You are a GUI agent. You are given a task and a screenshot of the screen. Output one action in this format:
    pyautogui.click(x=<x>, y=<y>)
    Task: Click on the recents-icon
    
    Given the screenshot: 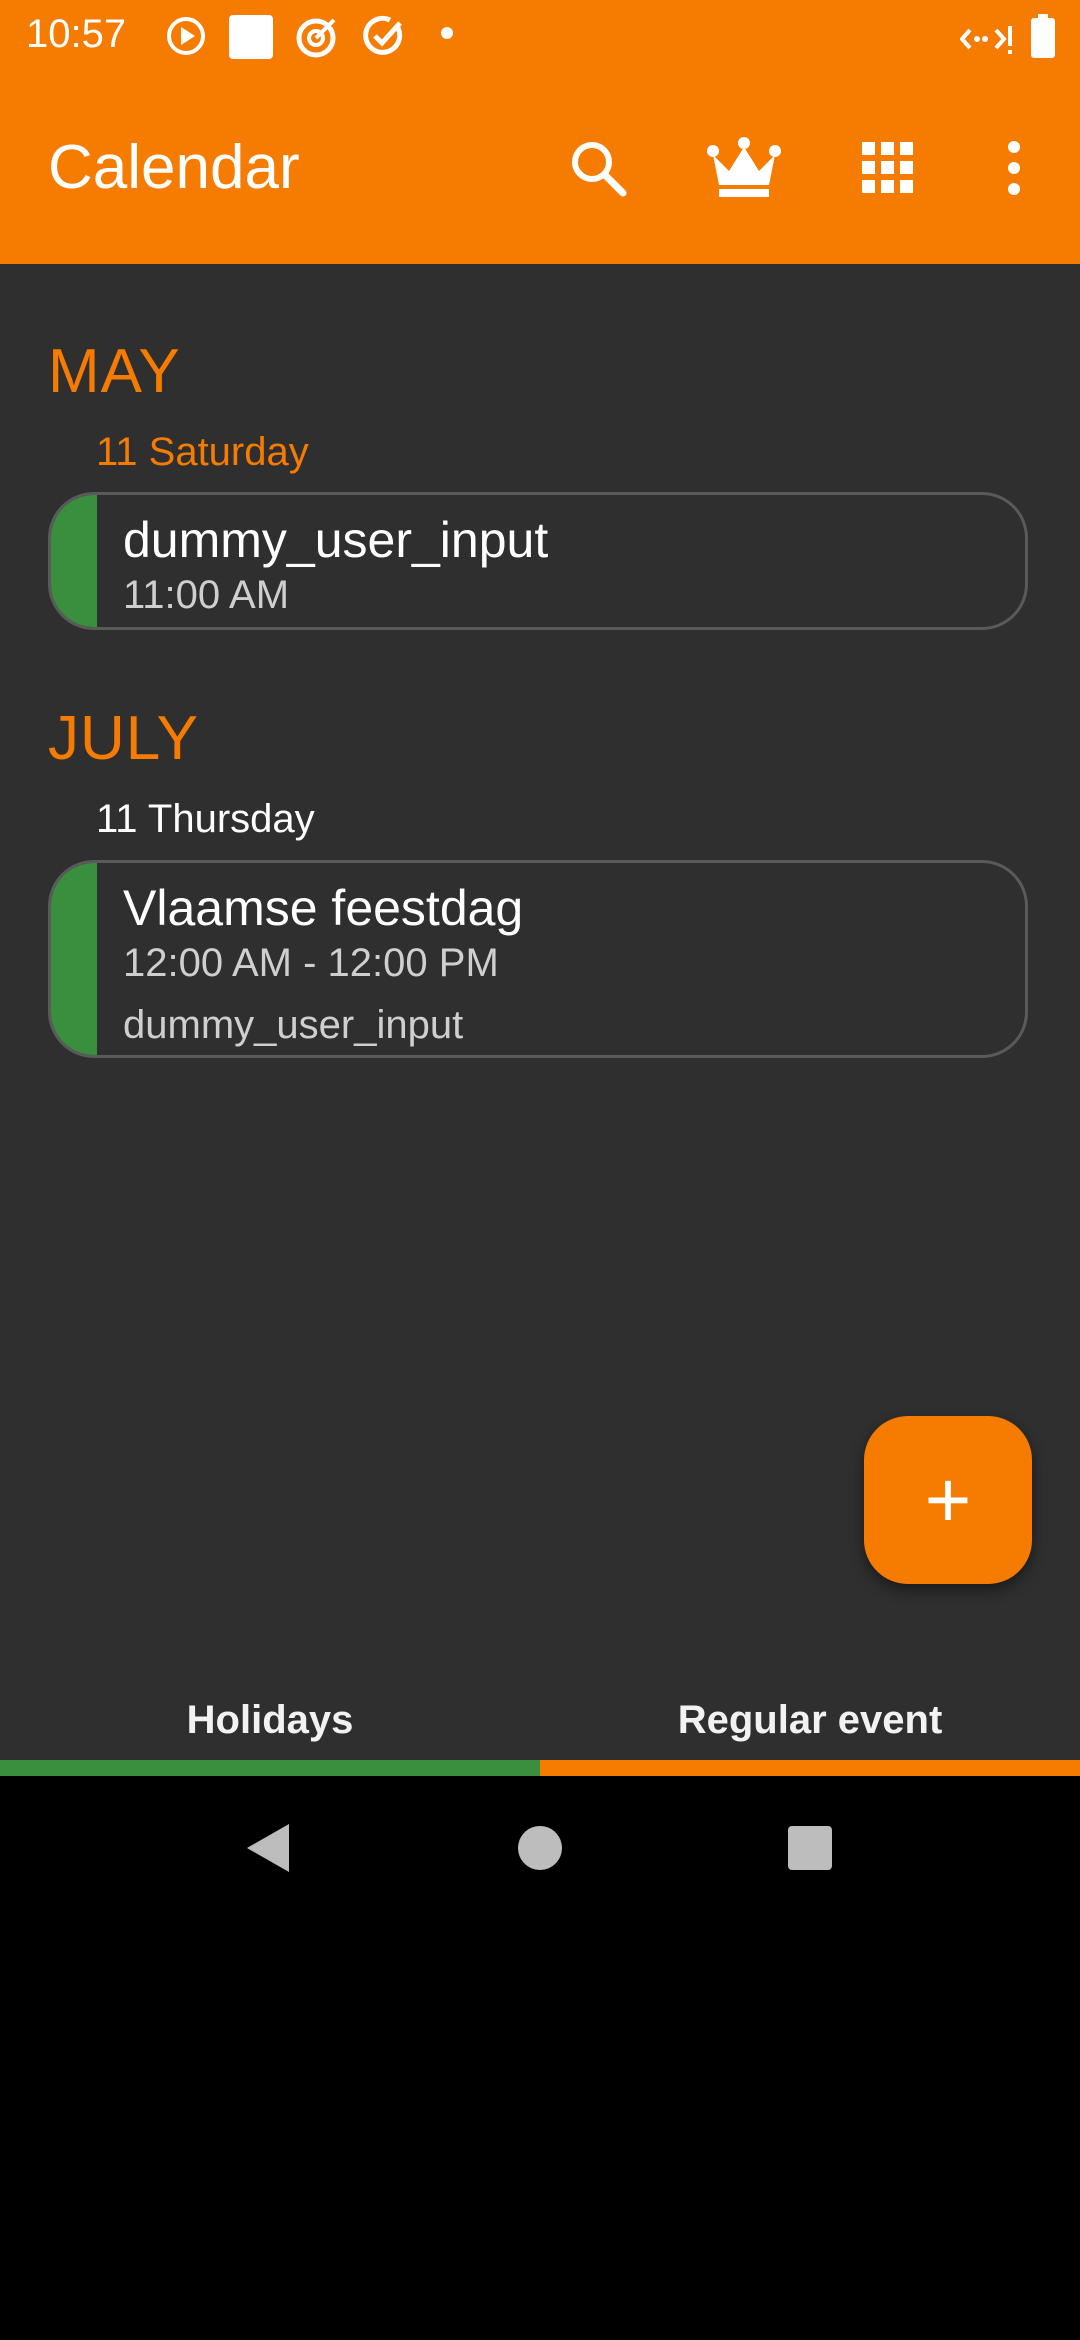 What is the action you would take?
    pyautogui.click(x=810, y=1848)
    